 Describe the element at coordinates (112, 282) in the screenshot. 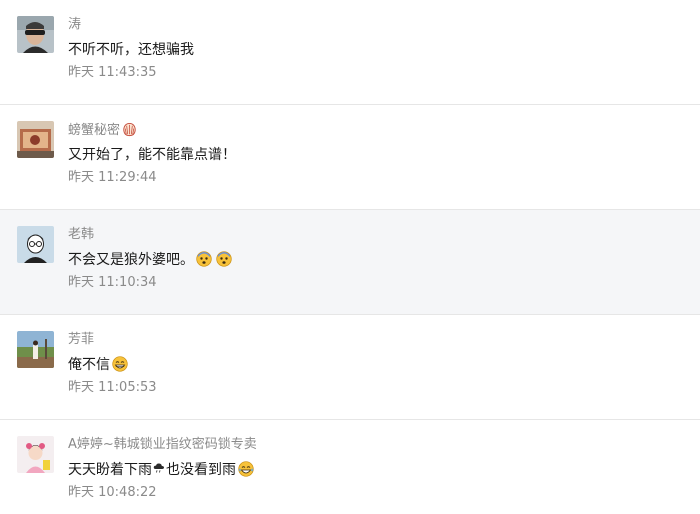

I see `timestamp: 昨天 11:10:34` at that location.